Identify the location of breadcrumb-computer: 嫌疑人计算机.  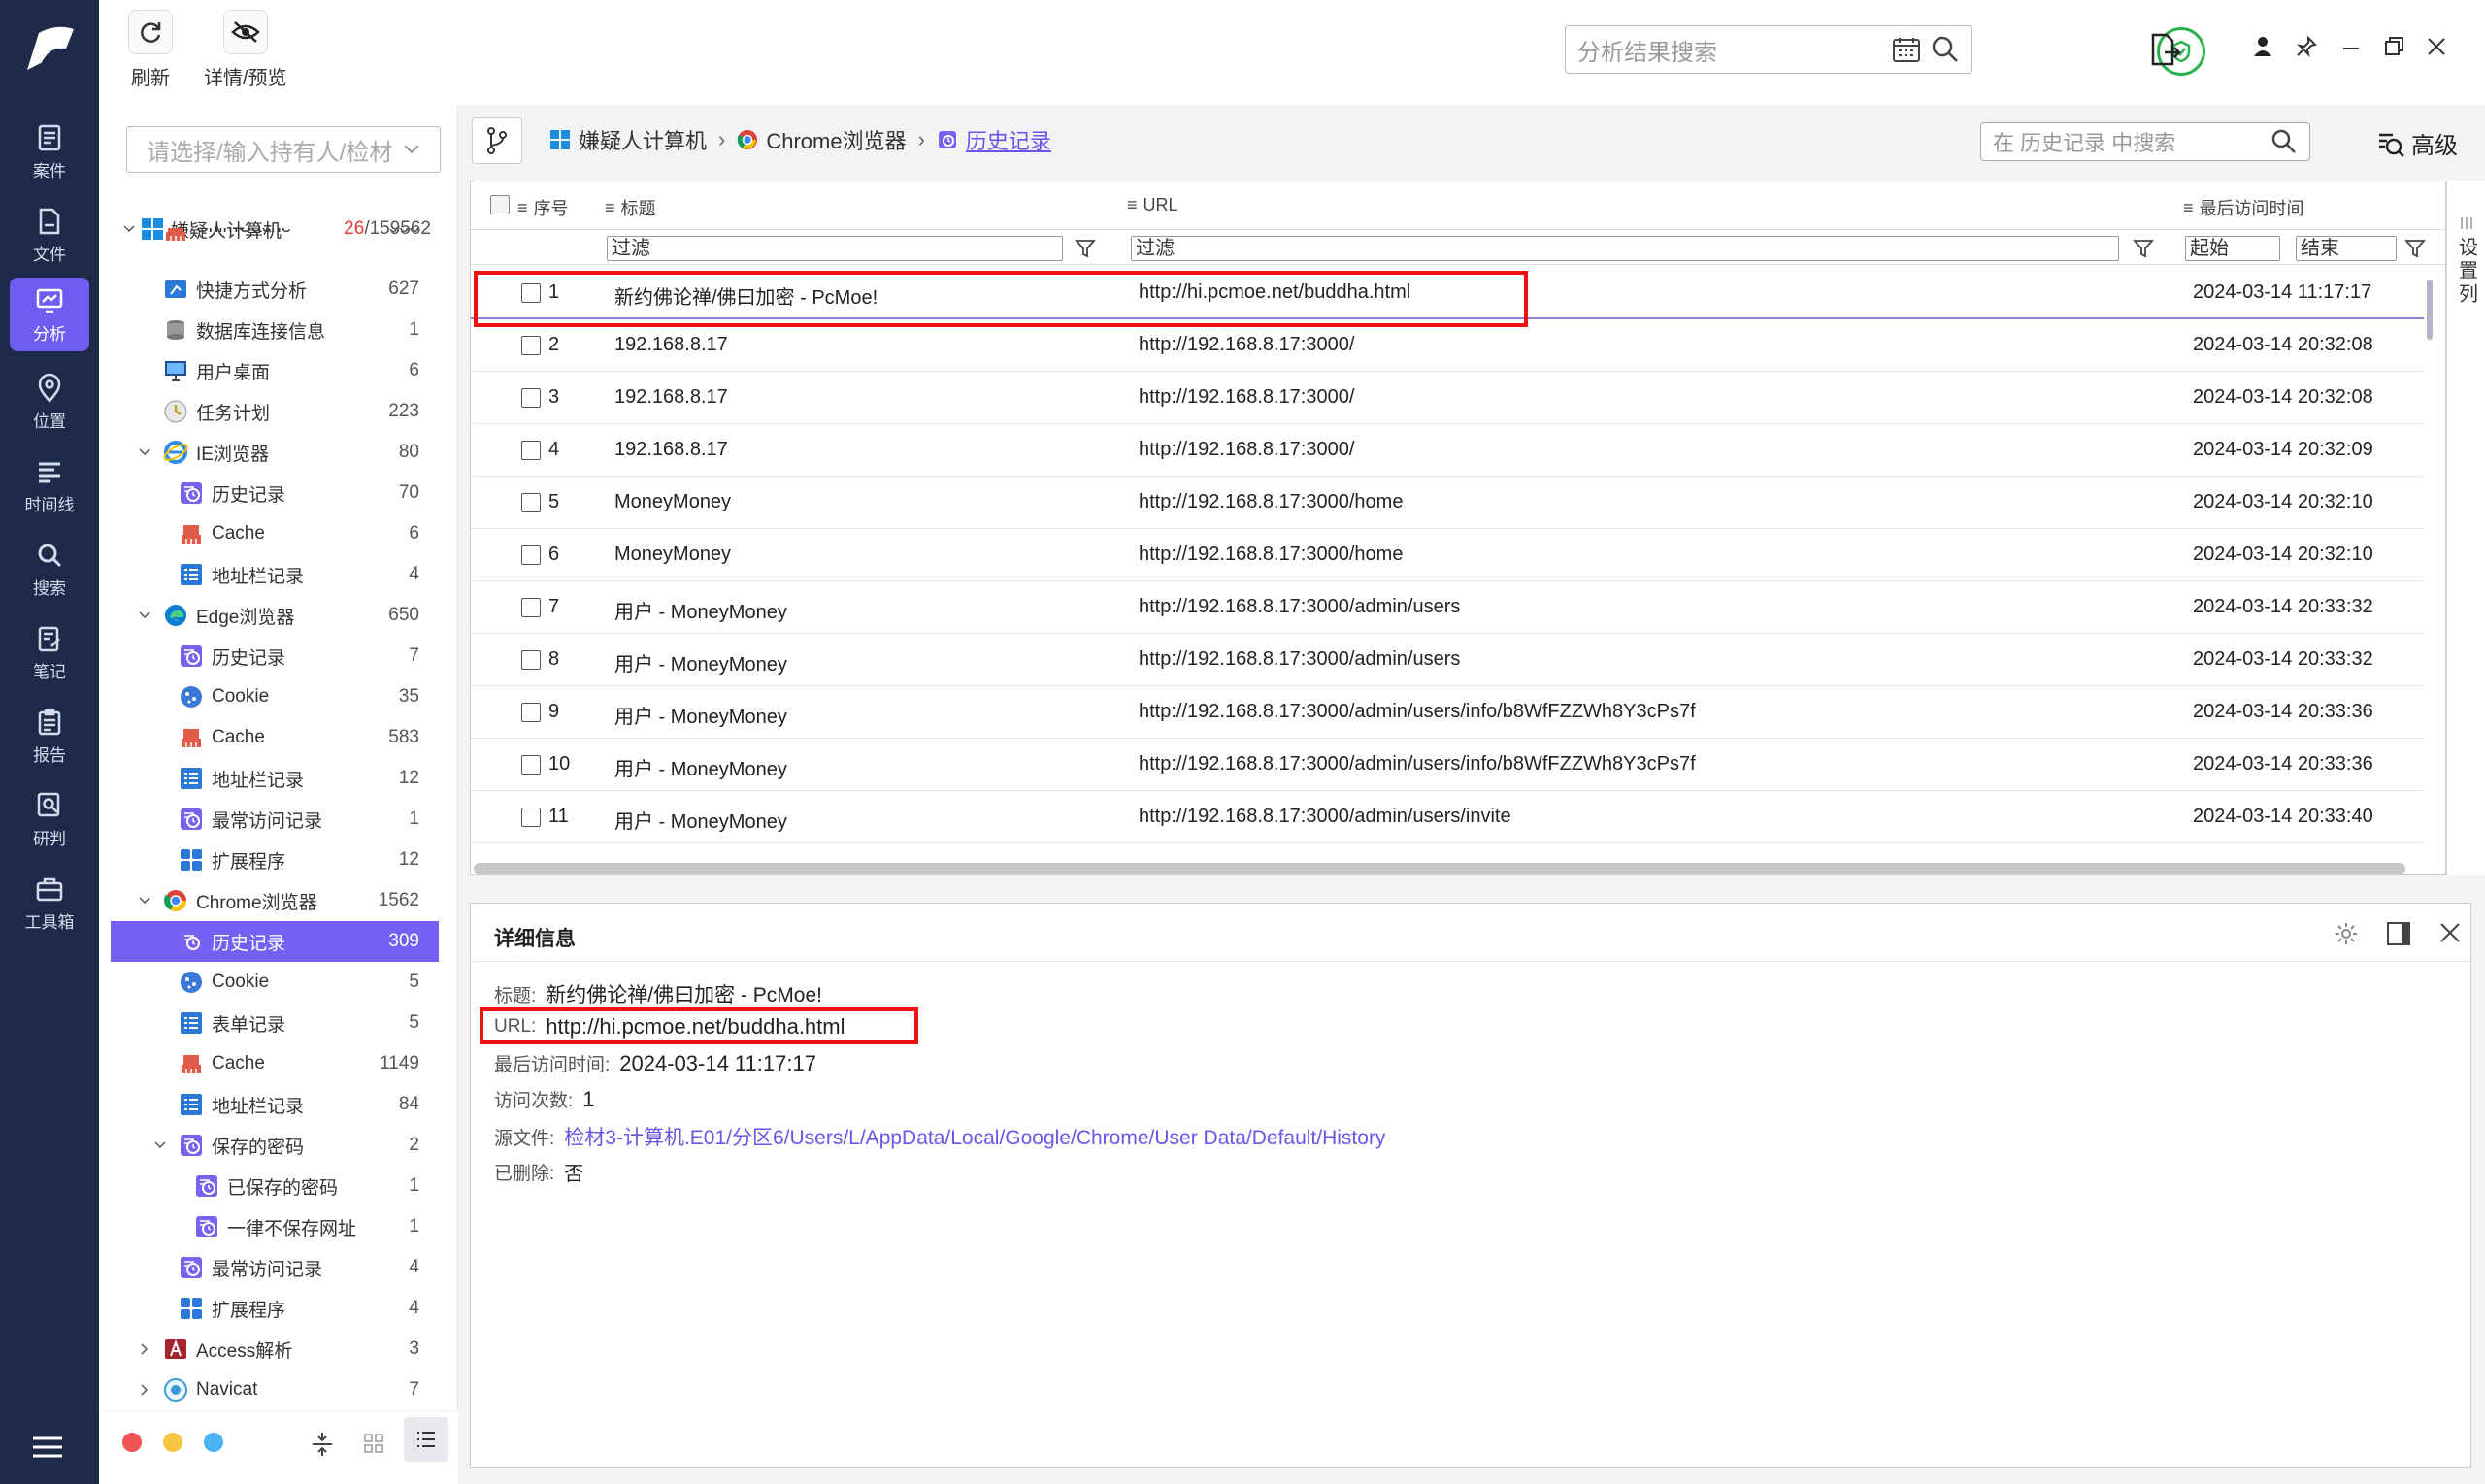
(643, 139).